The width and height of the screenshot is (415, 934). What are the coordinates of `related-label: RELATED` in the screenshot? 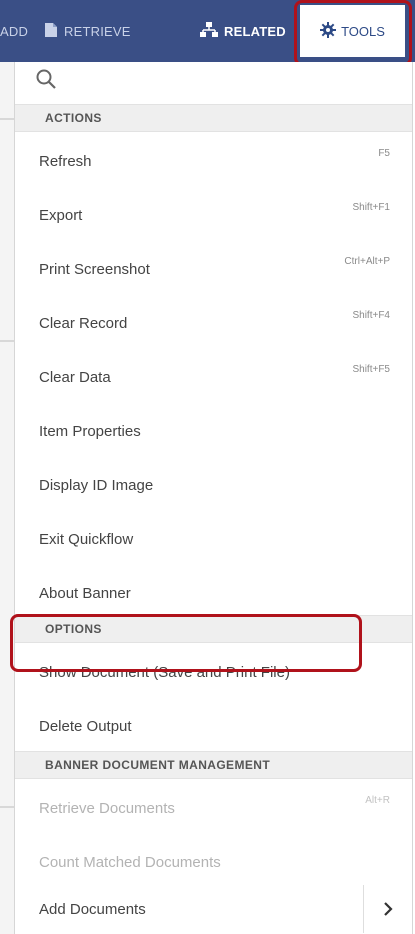 It's located at (255, 31).